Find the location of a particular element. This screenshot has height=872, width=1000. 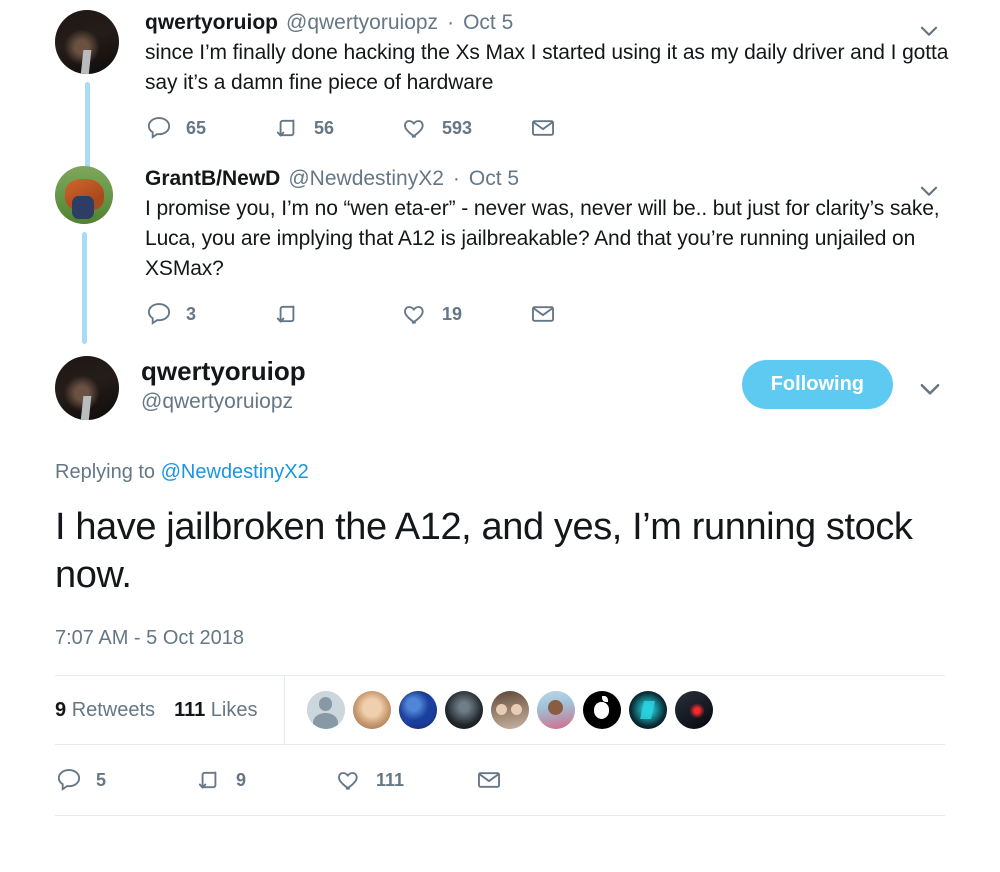

like-count: 593 is located at coordinates (457, 127).